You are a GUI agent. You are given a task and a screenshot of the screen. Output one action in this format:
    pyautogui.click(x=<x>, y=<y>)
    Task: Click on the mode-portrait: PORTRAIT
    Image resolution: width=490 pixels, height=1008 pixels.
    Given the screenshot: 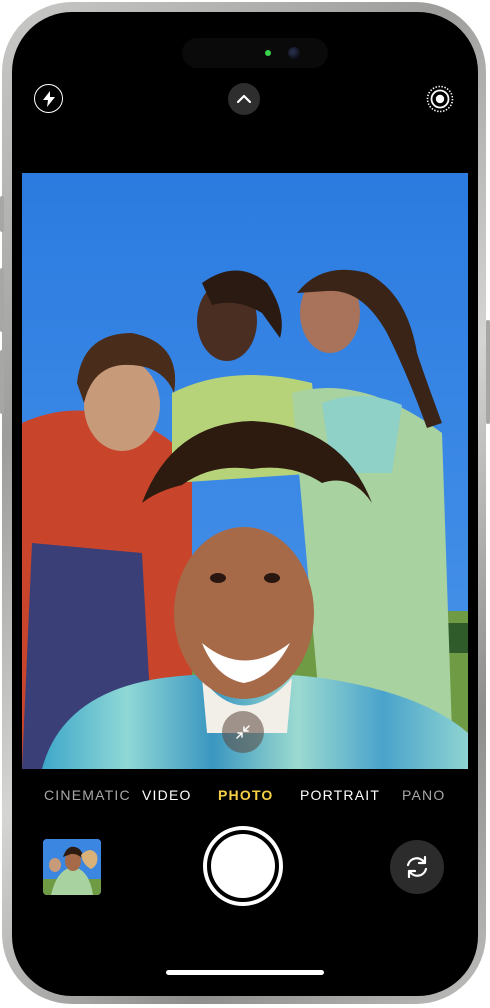 What is the action you would take?
    pyautogui.click(x=340, y=795)
    